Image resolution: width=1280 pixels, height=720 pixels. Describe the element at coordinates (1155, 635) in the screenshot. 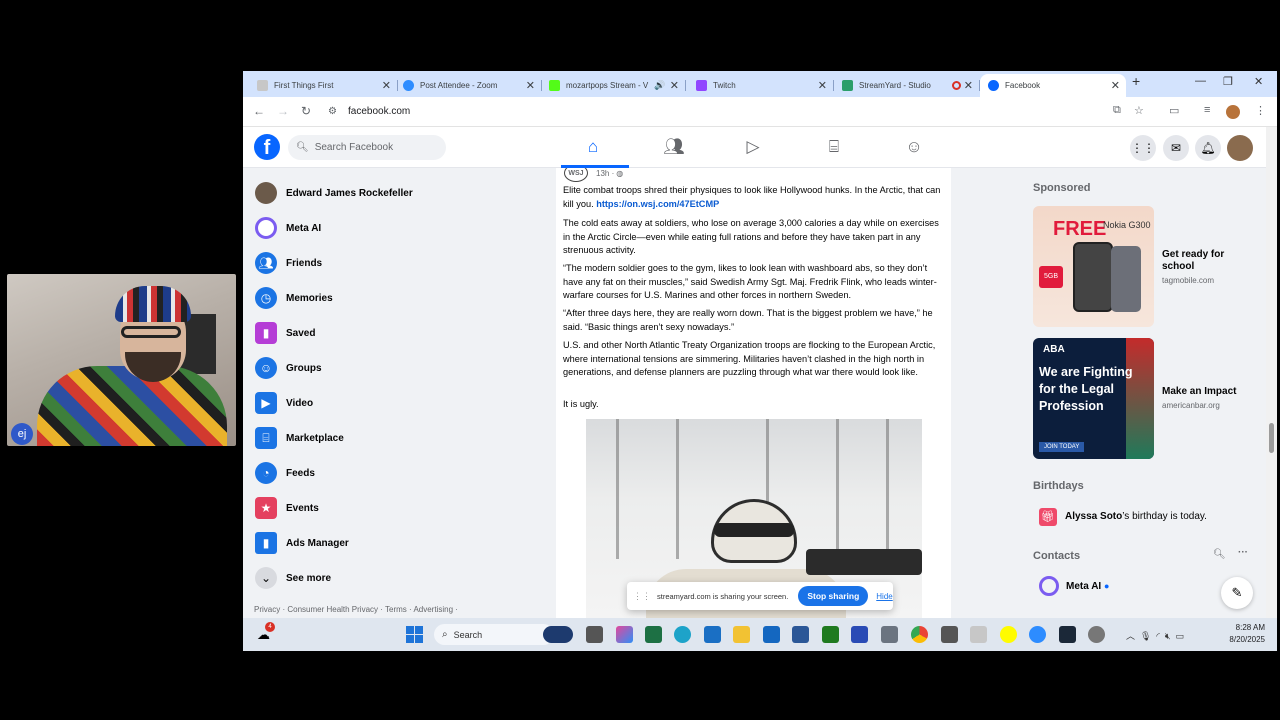

I see `system-tray: ︿ 🎙︎ ◜ 🔇︎ ▭` at that location.